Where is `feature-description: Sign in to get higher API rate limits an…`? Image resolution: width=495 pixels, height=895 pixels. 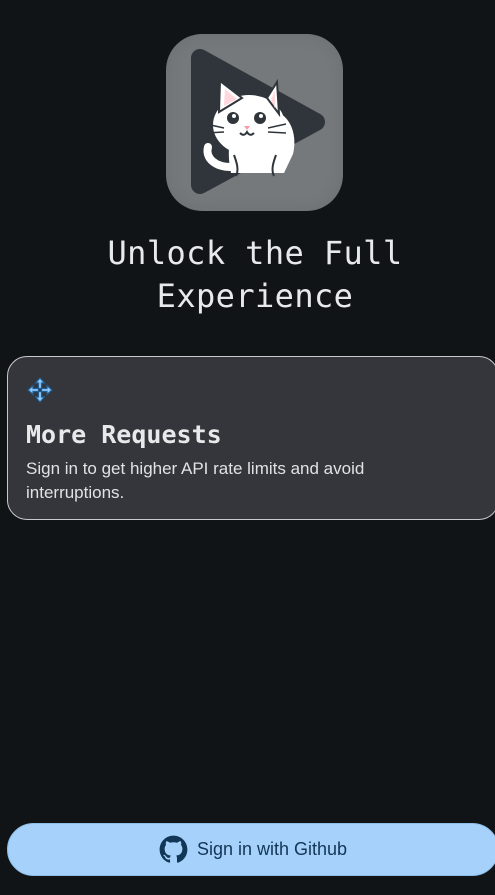 feature-description: Sign in to get higher API rate limits an… is located at coordinates (195, 480).